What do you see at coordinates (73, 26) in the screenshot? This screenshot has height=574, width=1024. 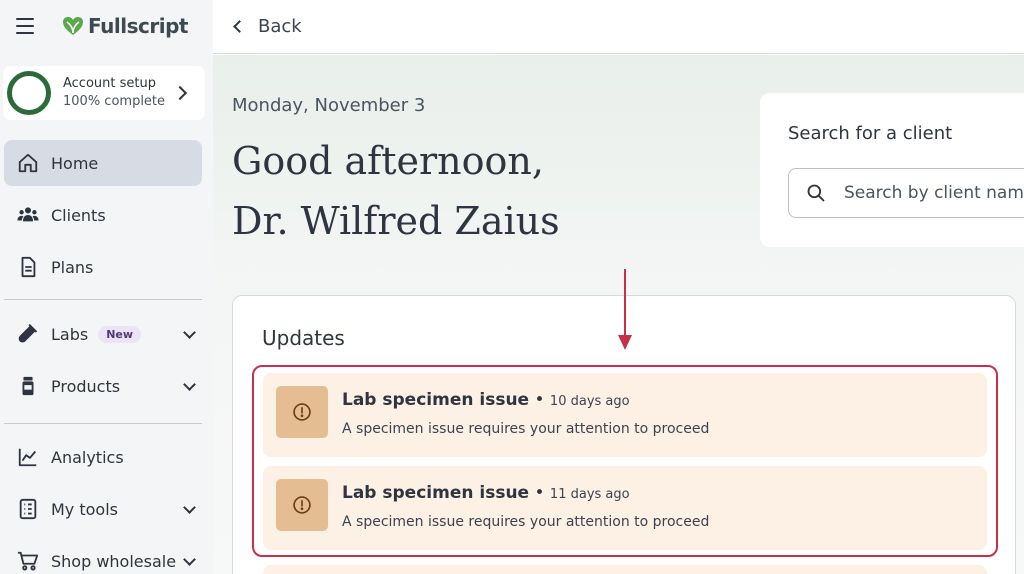 I see `leaf-heart-icon` at bounding box center [73, 26].